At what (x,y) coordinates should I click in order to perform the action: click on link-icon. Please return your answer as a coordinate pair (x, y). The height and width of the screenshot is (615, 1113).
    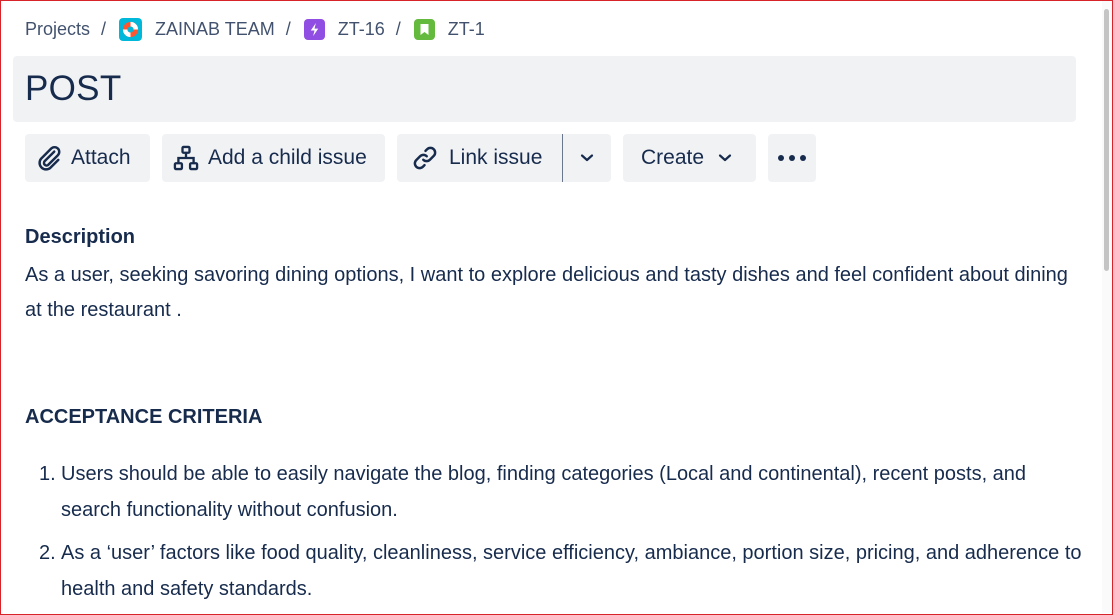
    Looking at the image, I should click on (425, 158).